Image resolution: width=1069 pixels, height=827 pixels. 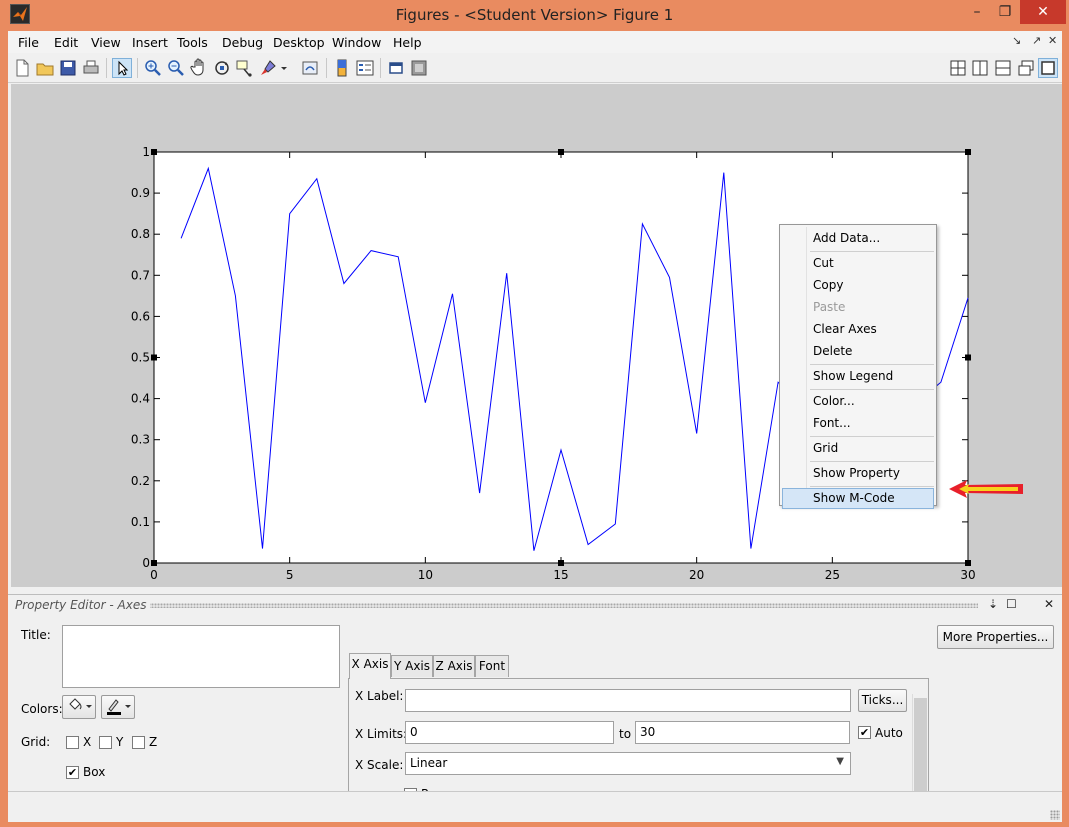 I want to click on zoom-out-icon, so click(x=176, y=68).